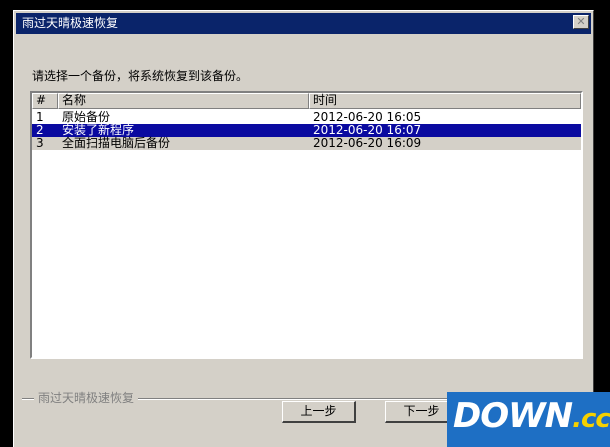 This screenshot has width=610, height=447. What do you see at coordinates (140, 76) in the screenshot?
I see `instruction-text: 请选择一个备份，将系统恢复到该备份。` at bounding box center [140, 76].